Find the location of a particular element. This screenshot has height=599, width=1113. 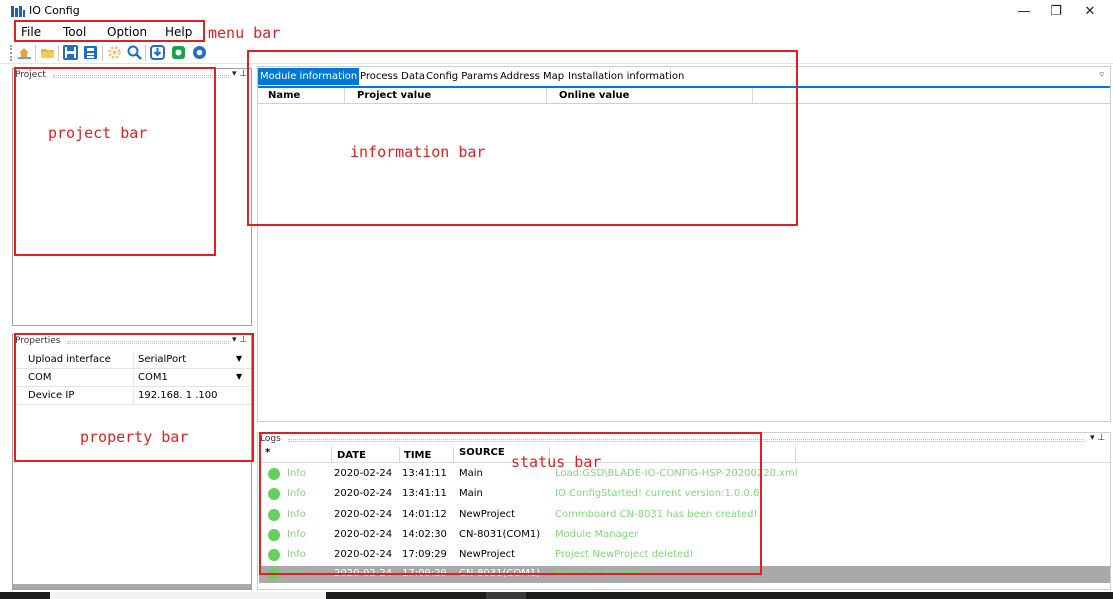

disconnect-icon is located at coordinates (199, 52).